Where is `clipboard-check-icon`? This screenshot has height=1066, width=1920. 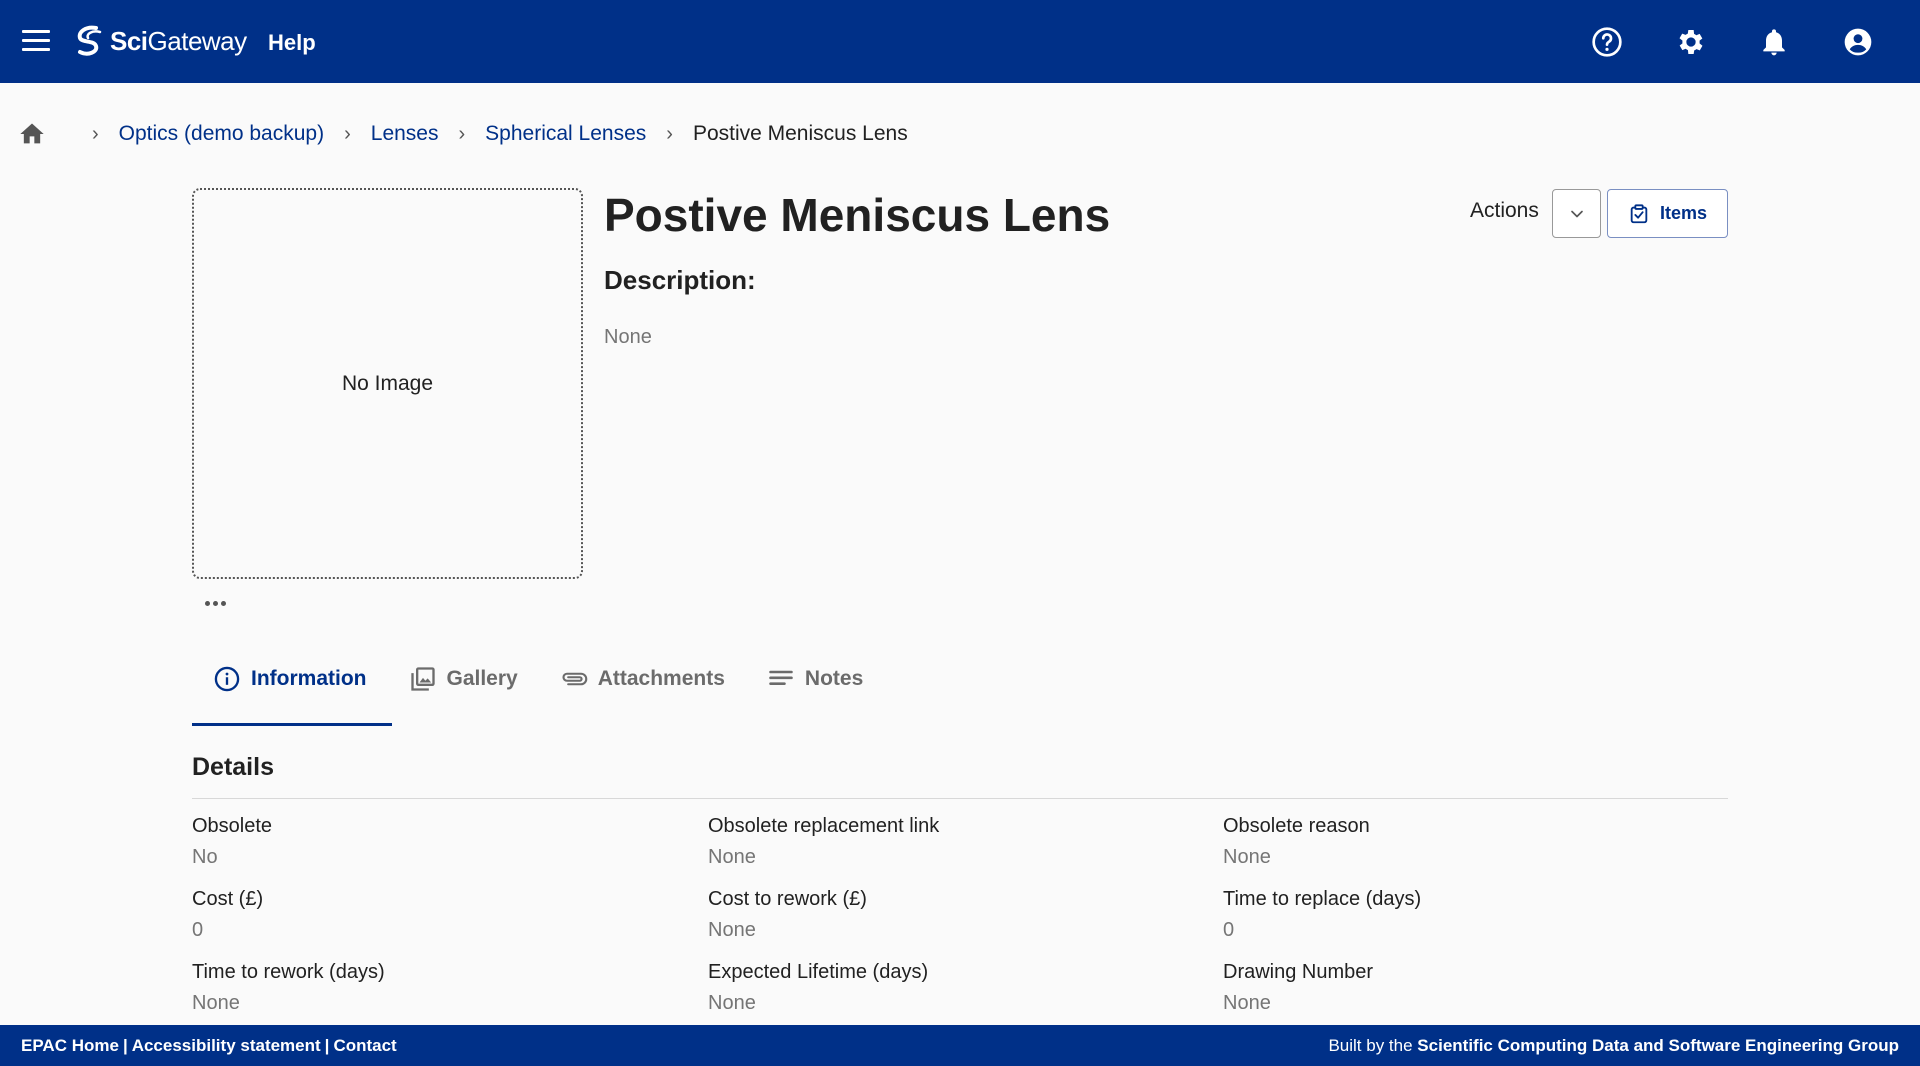
clipboard-check-icon is located at coordinates (1639, 213).